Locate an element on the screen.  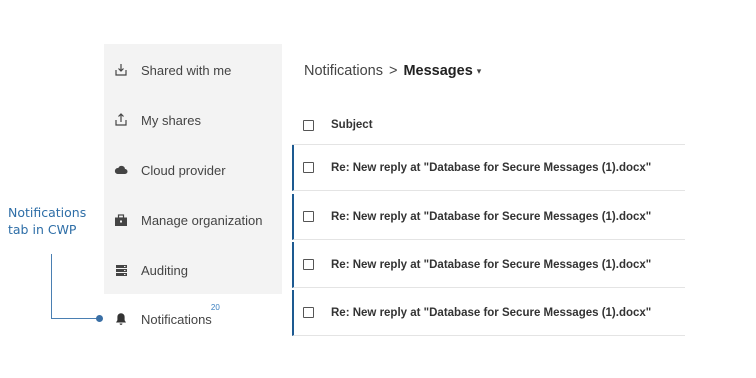
table-header: Subject is located at coordinates (489, 125).